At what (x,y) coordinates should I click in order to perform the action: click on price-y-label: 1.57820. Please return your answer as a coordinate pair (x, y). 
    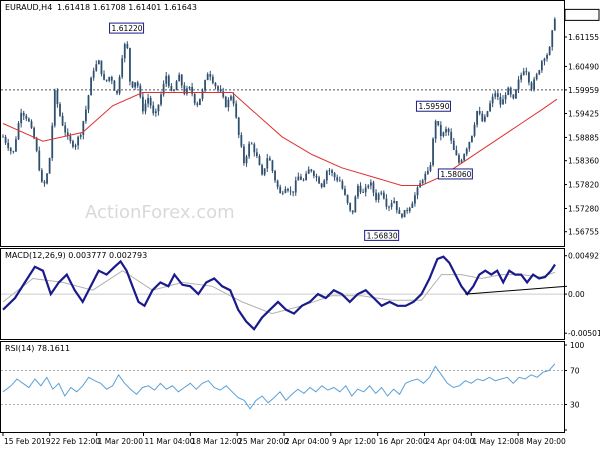
    Looking at the image, I should click on (583, 185).